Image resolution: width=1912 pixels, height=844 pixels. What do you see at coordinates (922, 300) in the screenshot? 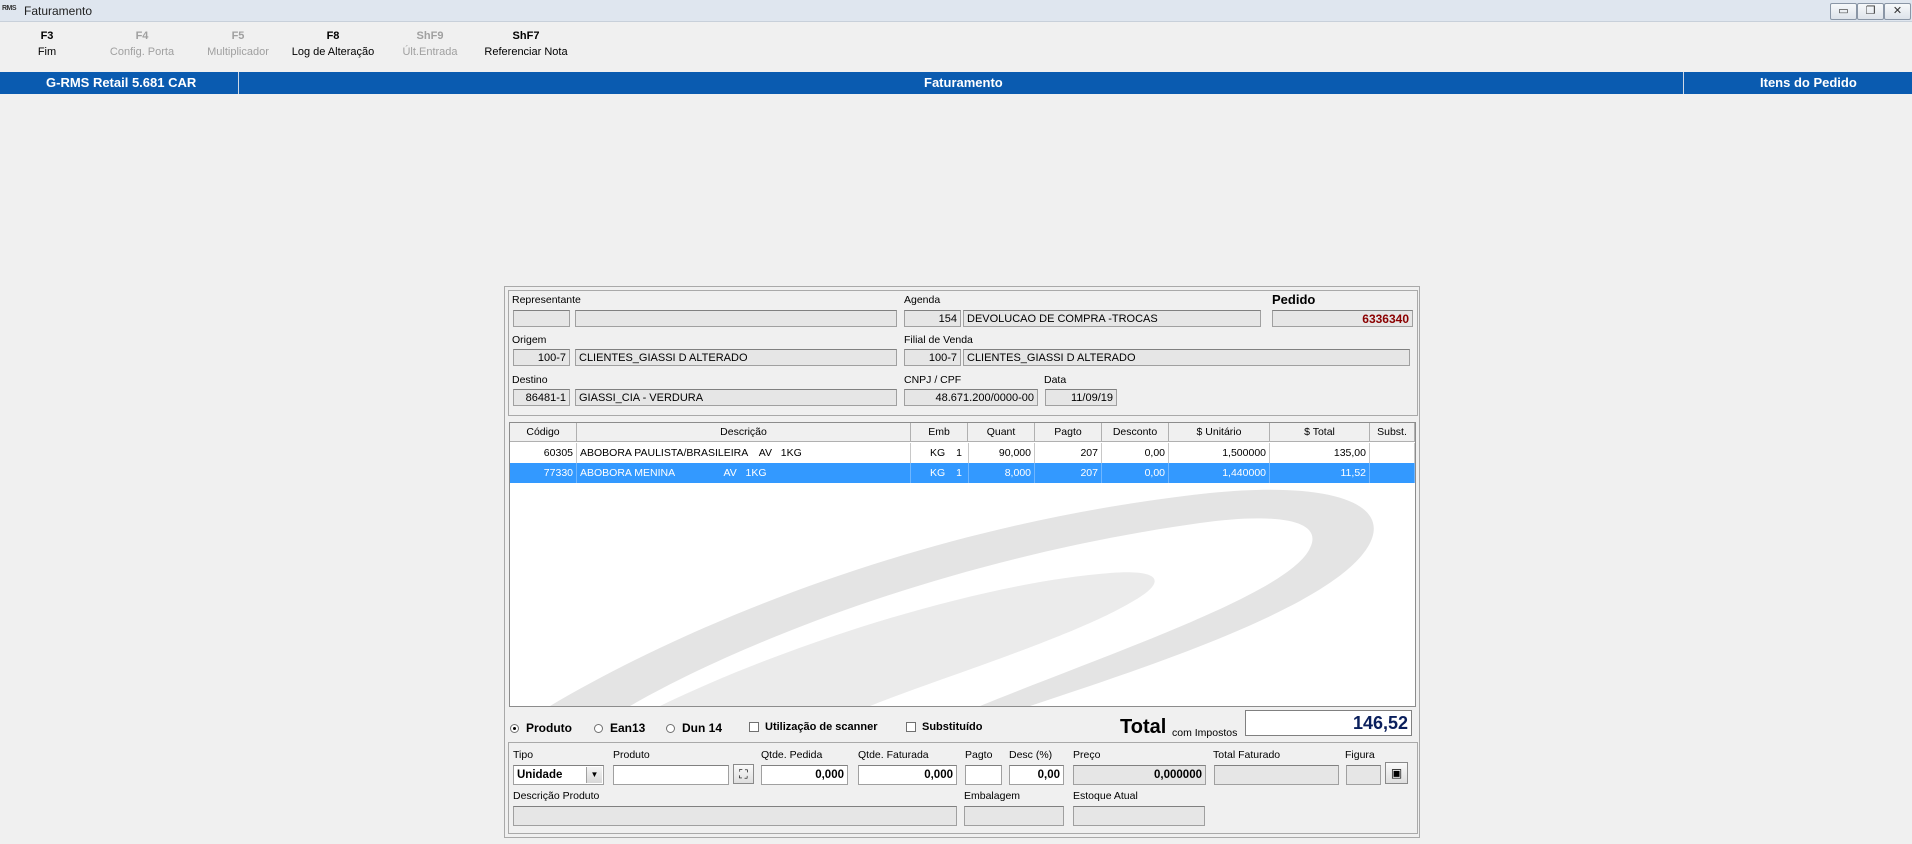
I see `agenda-label: Agenda` at bounding box center [922, 300].